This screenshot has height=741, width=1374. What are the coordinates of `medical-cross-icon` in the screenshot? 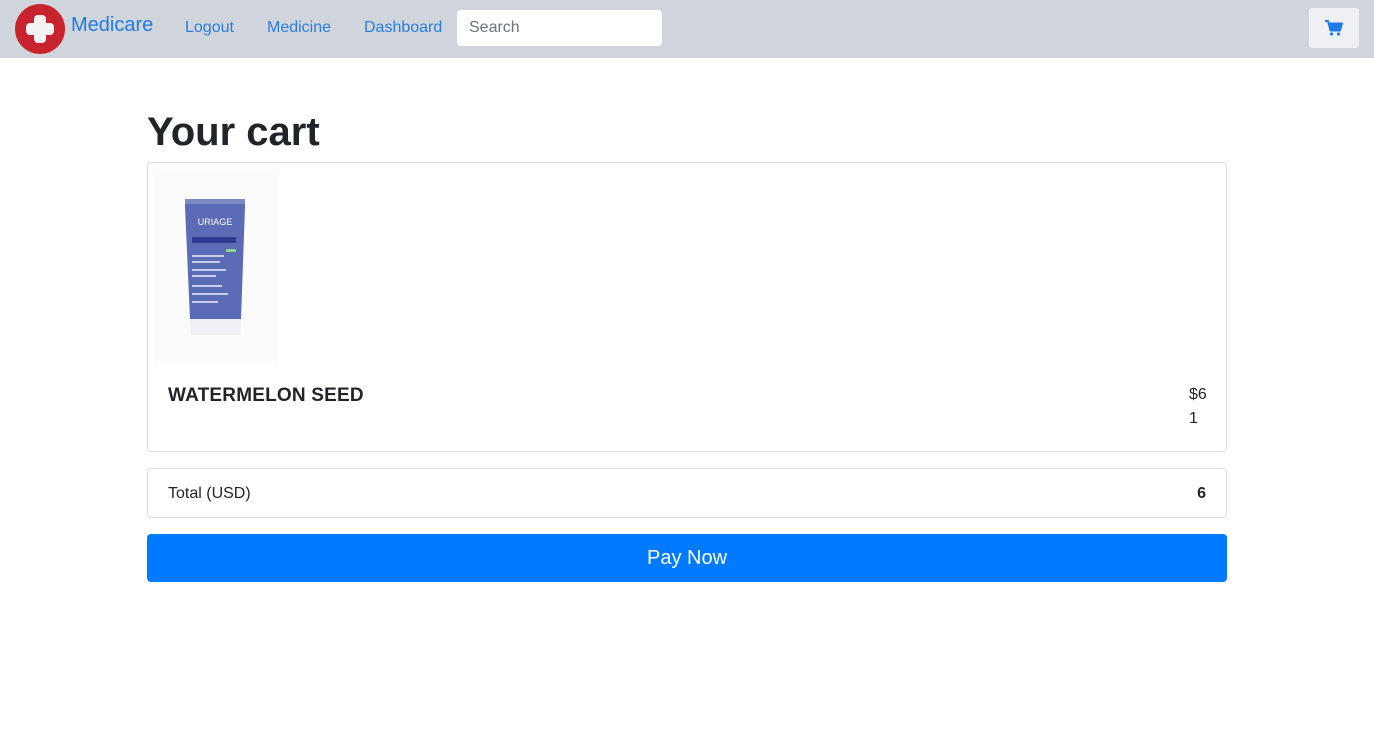 It's located at (40, 29).